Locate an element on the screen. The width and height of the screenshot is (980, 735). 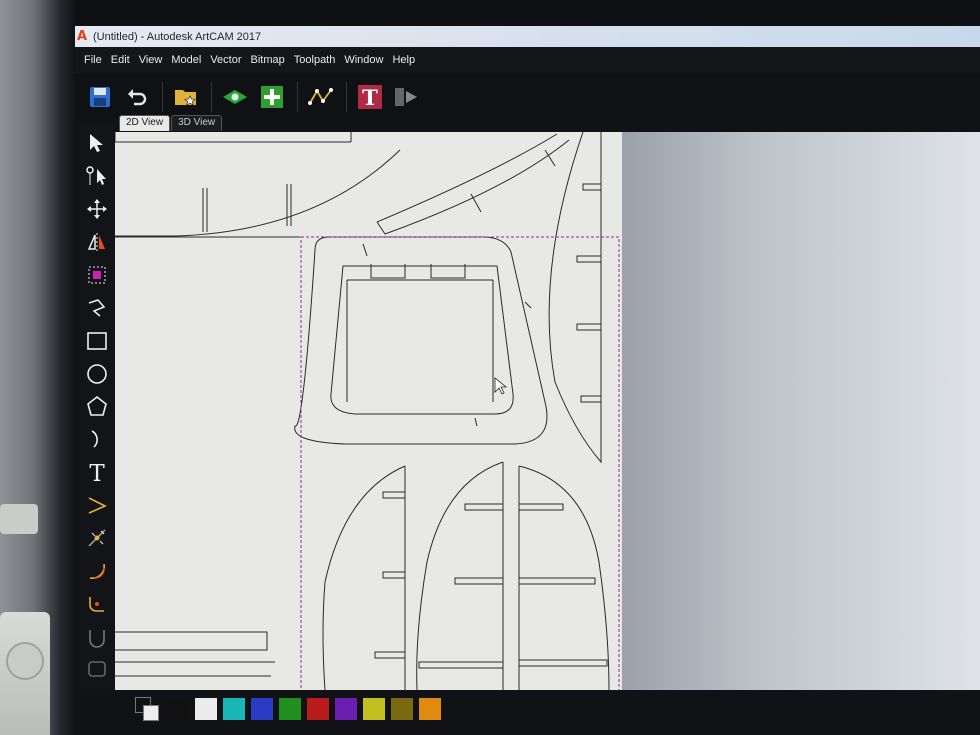
fg-bg-color-swatch is located at coordinates (147, 709).